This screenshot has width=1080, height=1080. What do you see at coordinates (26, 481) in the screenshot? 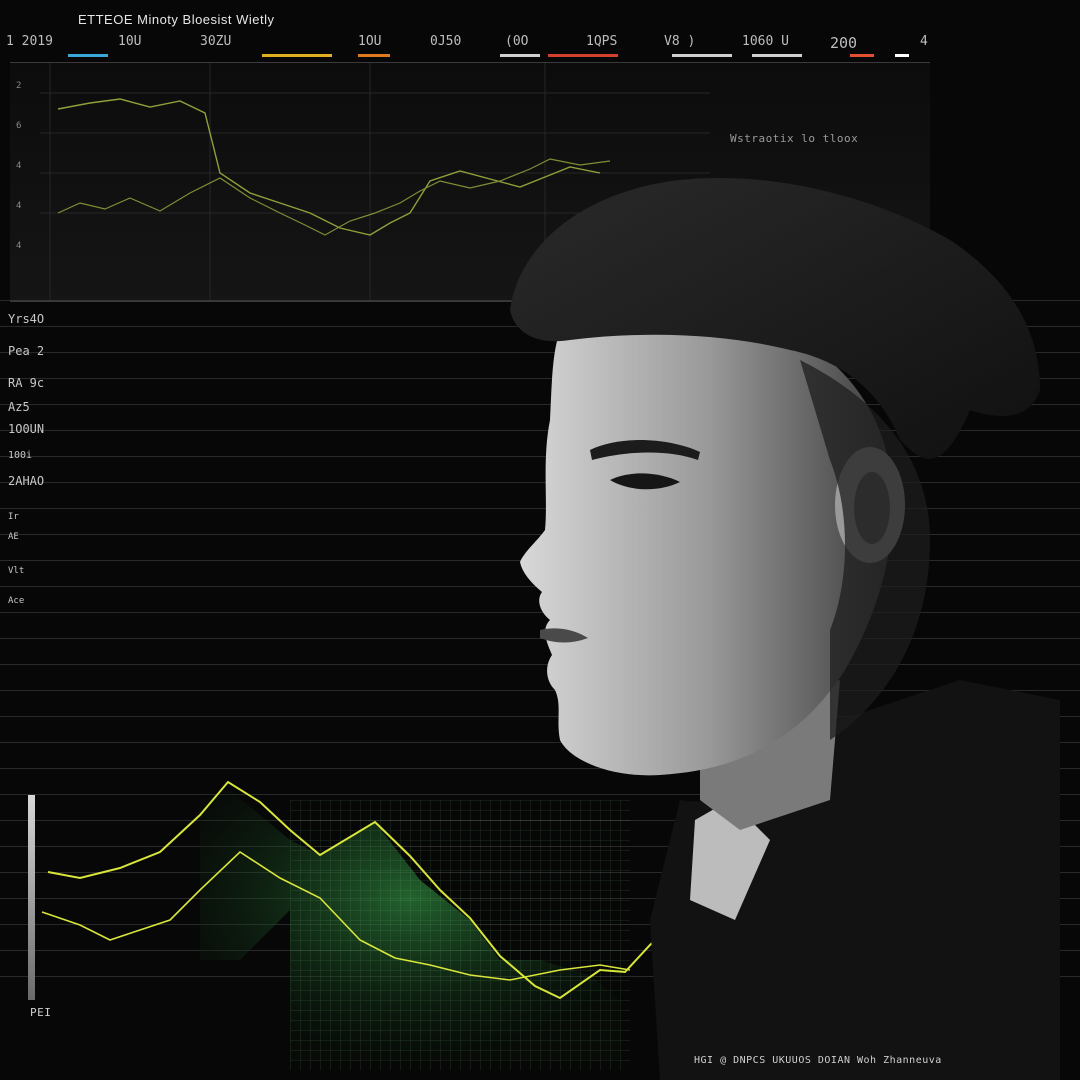
I see `left-label: 2AHAO` at bounding box center [26, 481].